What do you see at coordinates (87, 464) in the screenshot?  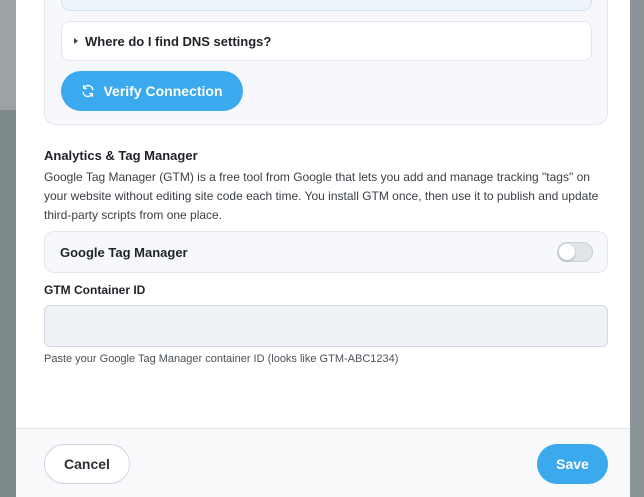 I see `cancel-button: Cancel` at bounding box center [87, 464].